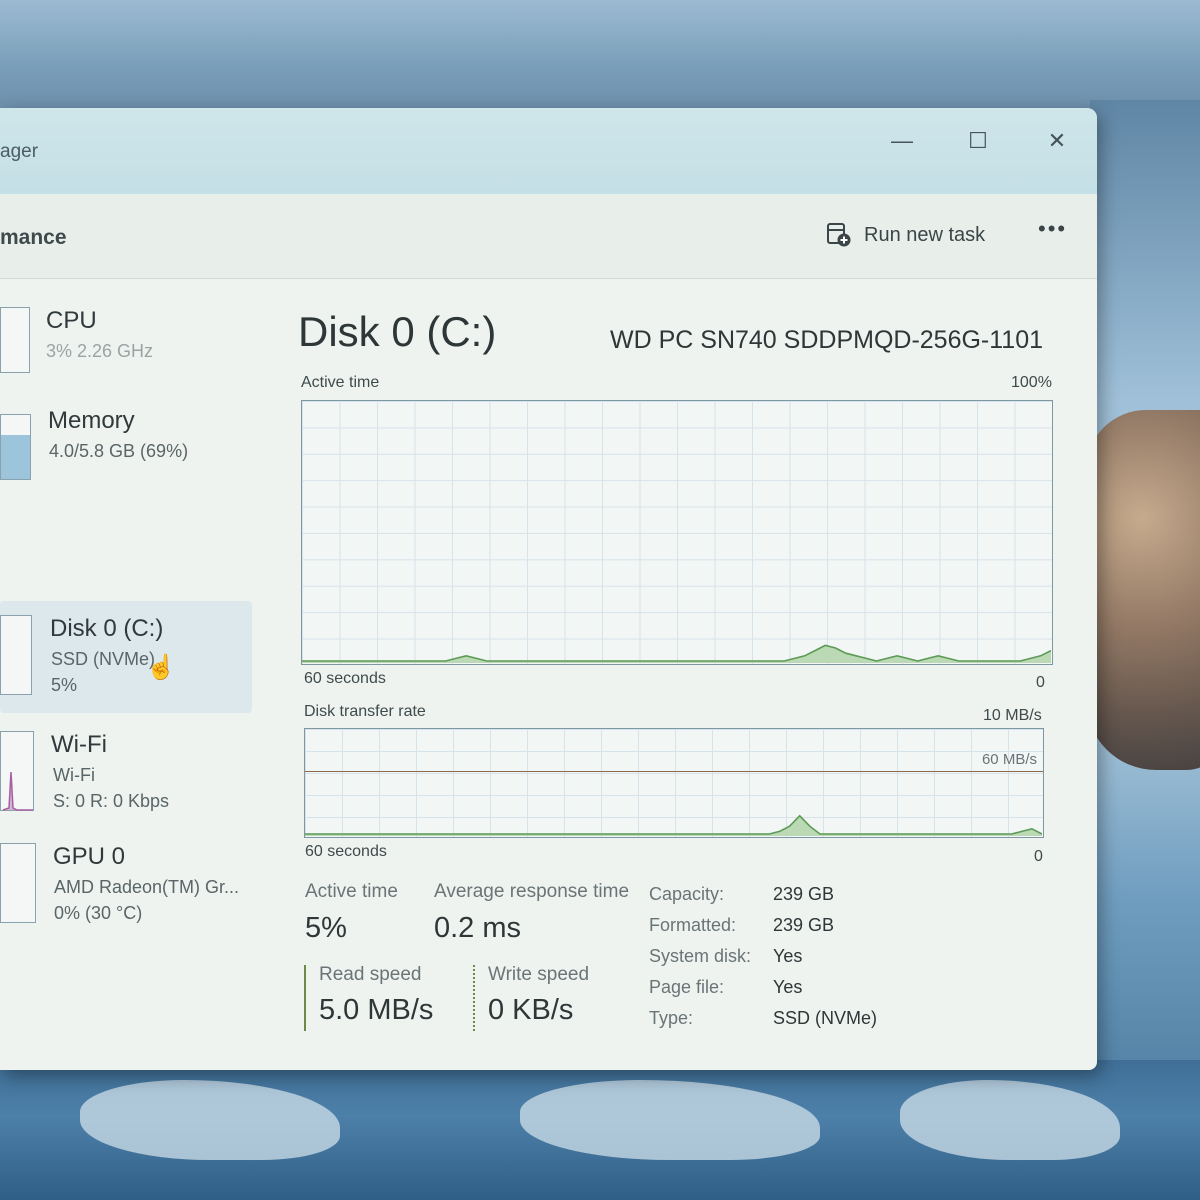 Image resolution: width=1200 pixels, height=1200 pixels. What do you see at coordinates (827, 340) in the screenshot?
I see `disk-model: WD PC SN740 SDDPMQD-256G-1101` at bounding box center [827, 340].